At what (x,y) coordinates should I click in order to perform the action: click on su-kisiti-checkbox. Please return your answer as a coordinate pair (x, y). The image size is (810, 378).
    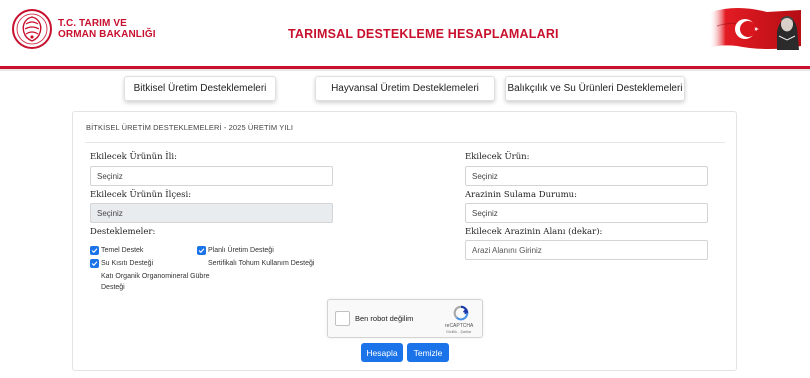
    Looking at the image, I should click on (94, 263).